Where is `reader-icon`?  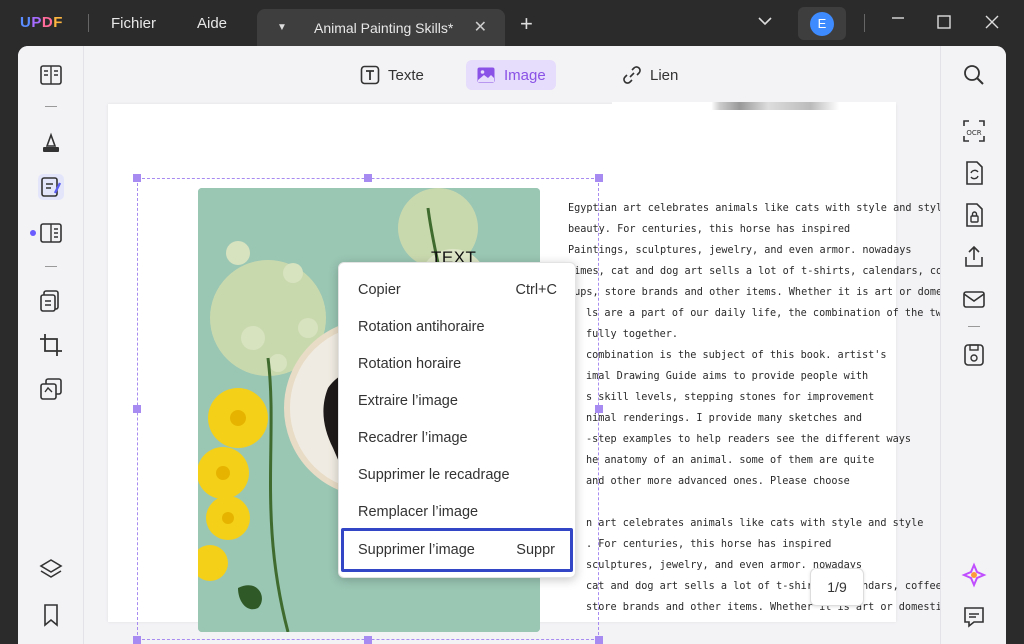 reader-icon is located at coordinates (51, 75).